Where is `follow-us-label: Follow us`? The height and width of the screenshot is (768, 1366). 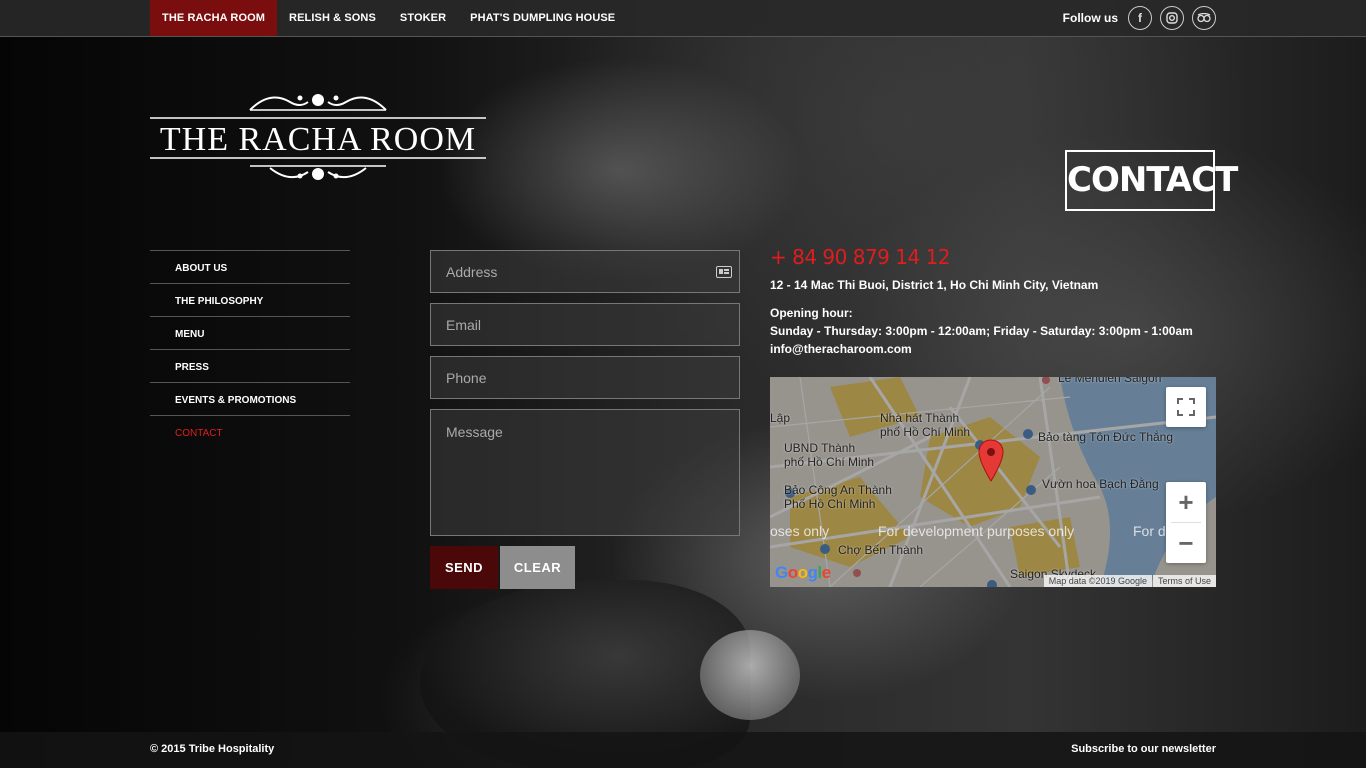
follow-us-label: Follow us is located at coordinates (1090, 18).